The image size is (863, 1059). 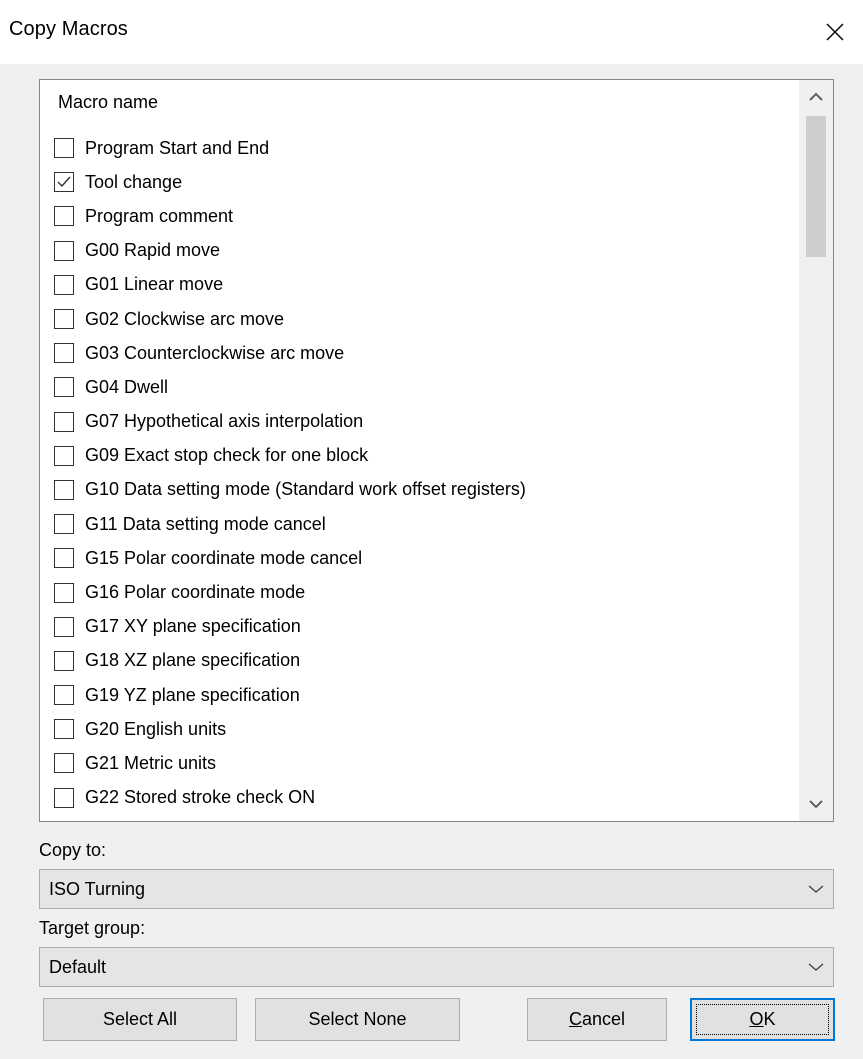 What do you see at coordinates (420, 592) in the screenshot?
I see `macro-list-item: G16 Polar coordinate mode` at bounding box center [420, 592].